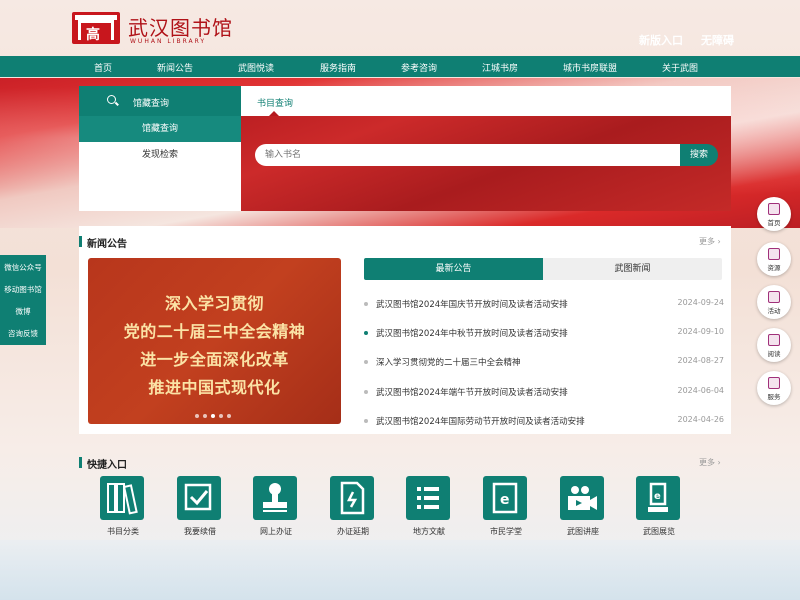 This screenshot has width=800, height=600. What do you see at coordinates (200, 531) in the screenshot?
I see `quick-entry-label: 我要续借` at bounding box center [200, 531].